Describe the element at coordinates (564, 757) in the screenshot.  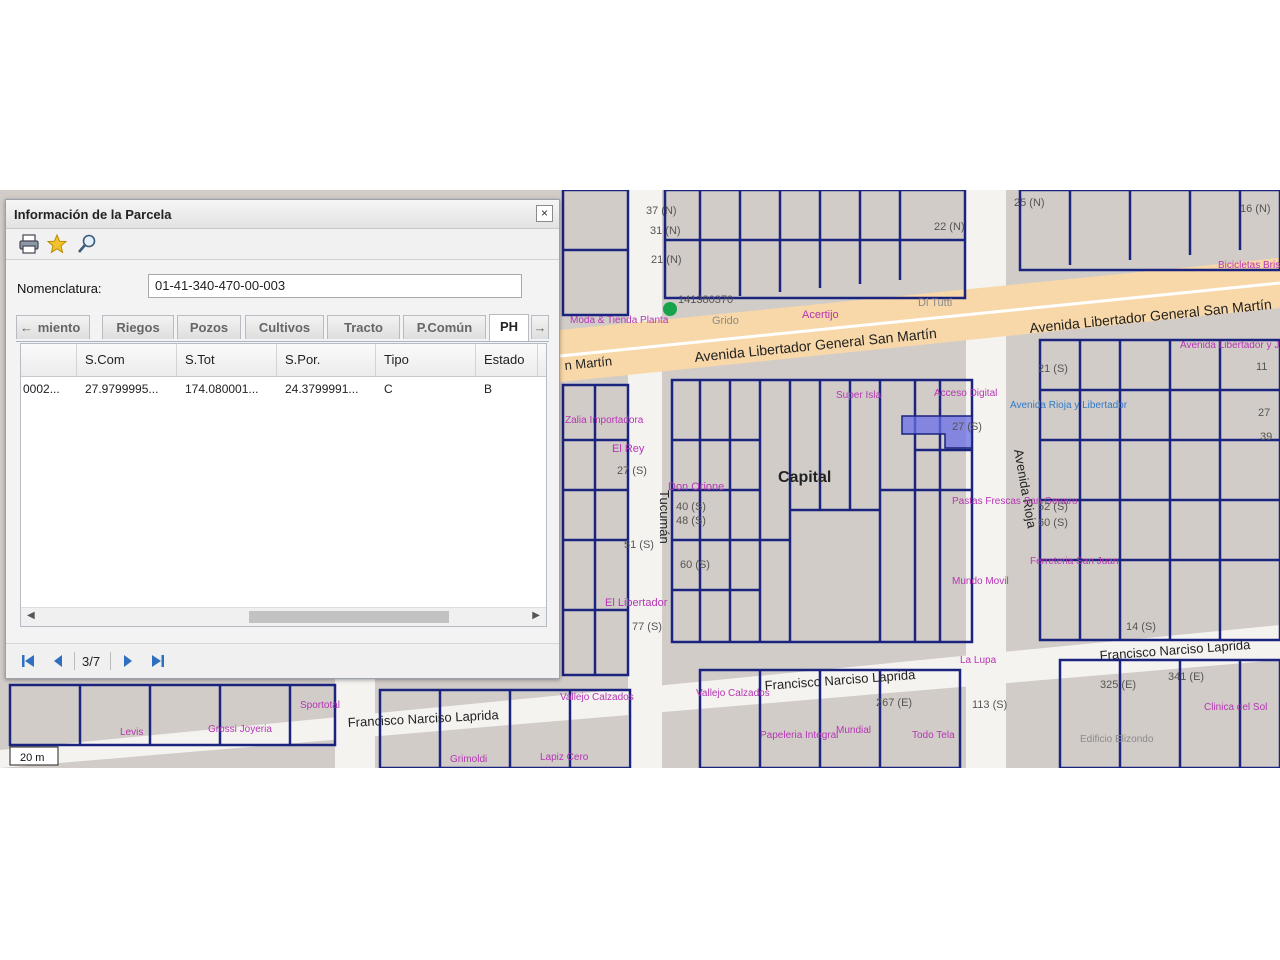
I see `map-label: Lapiz Cero` at that location.